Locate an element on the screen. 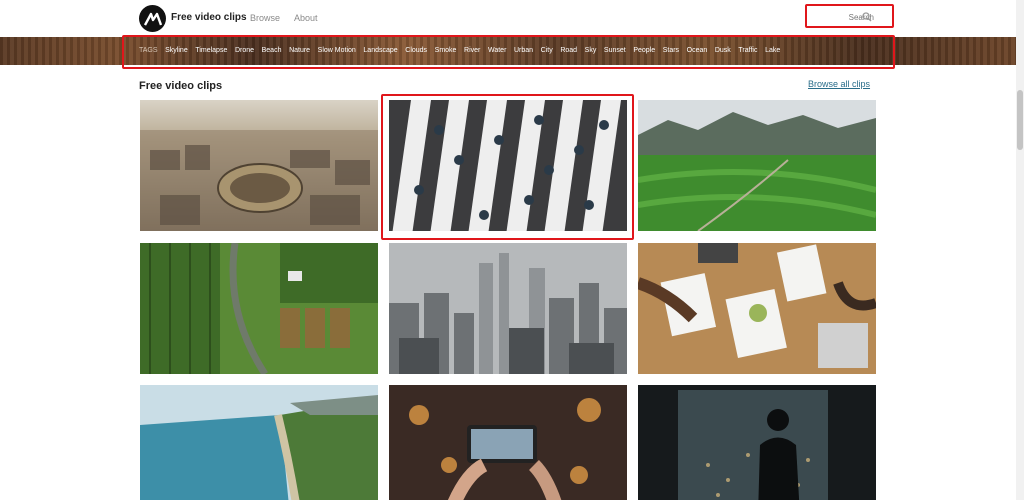 The height and width of the screenshot is (500, 1024). search-box is located at coordinates (851, 17).